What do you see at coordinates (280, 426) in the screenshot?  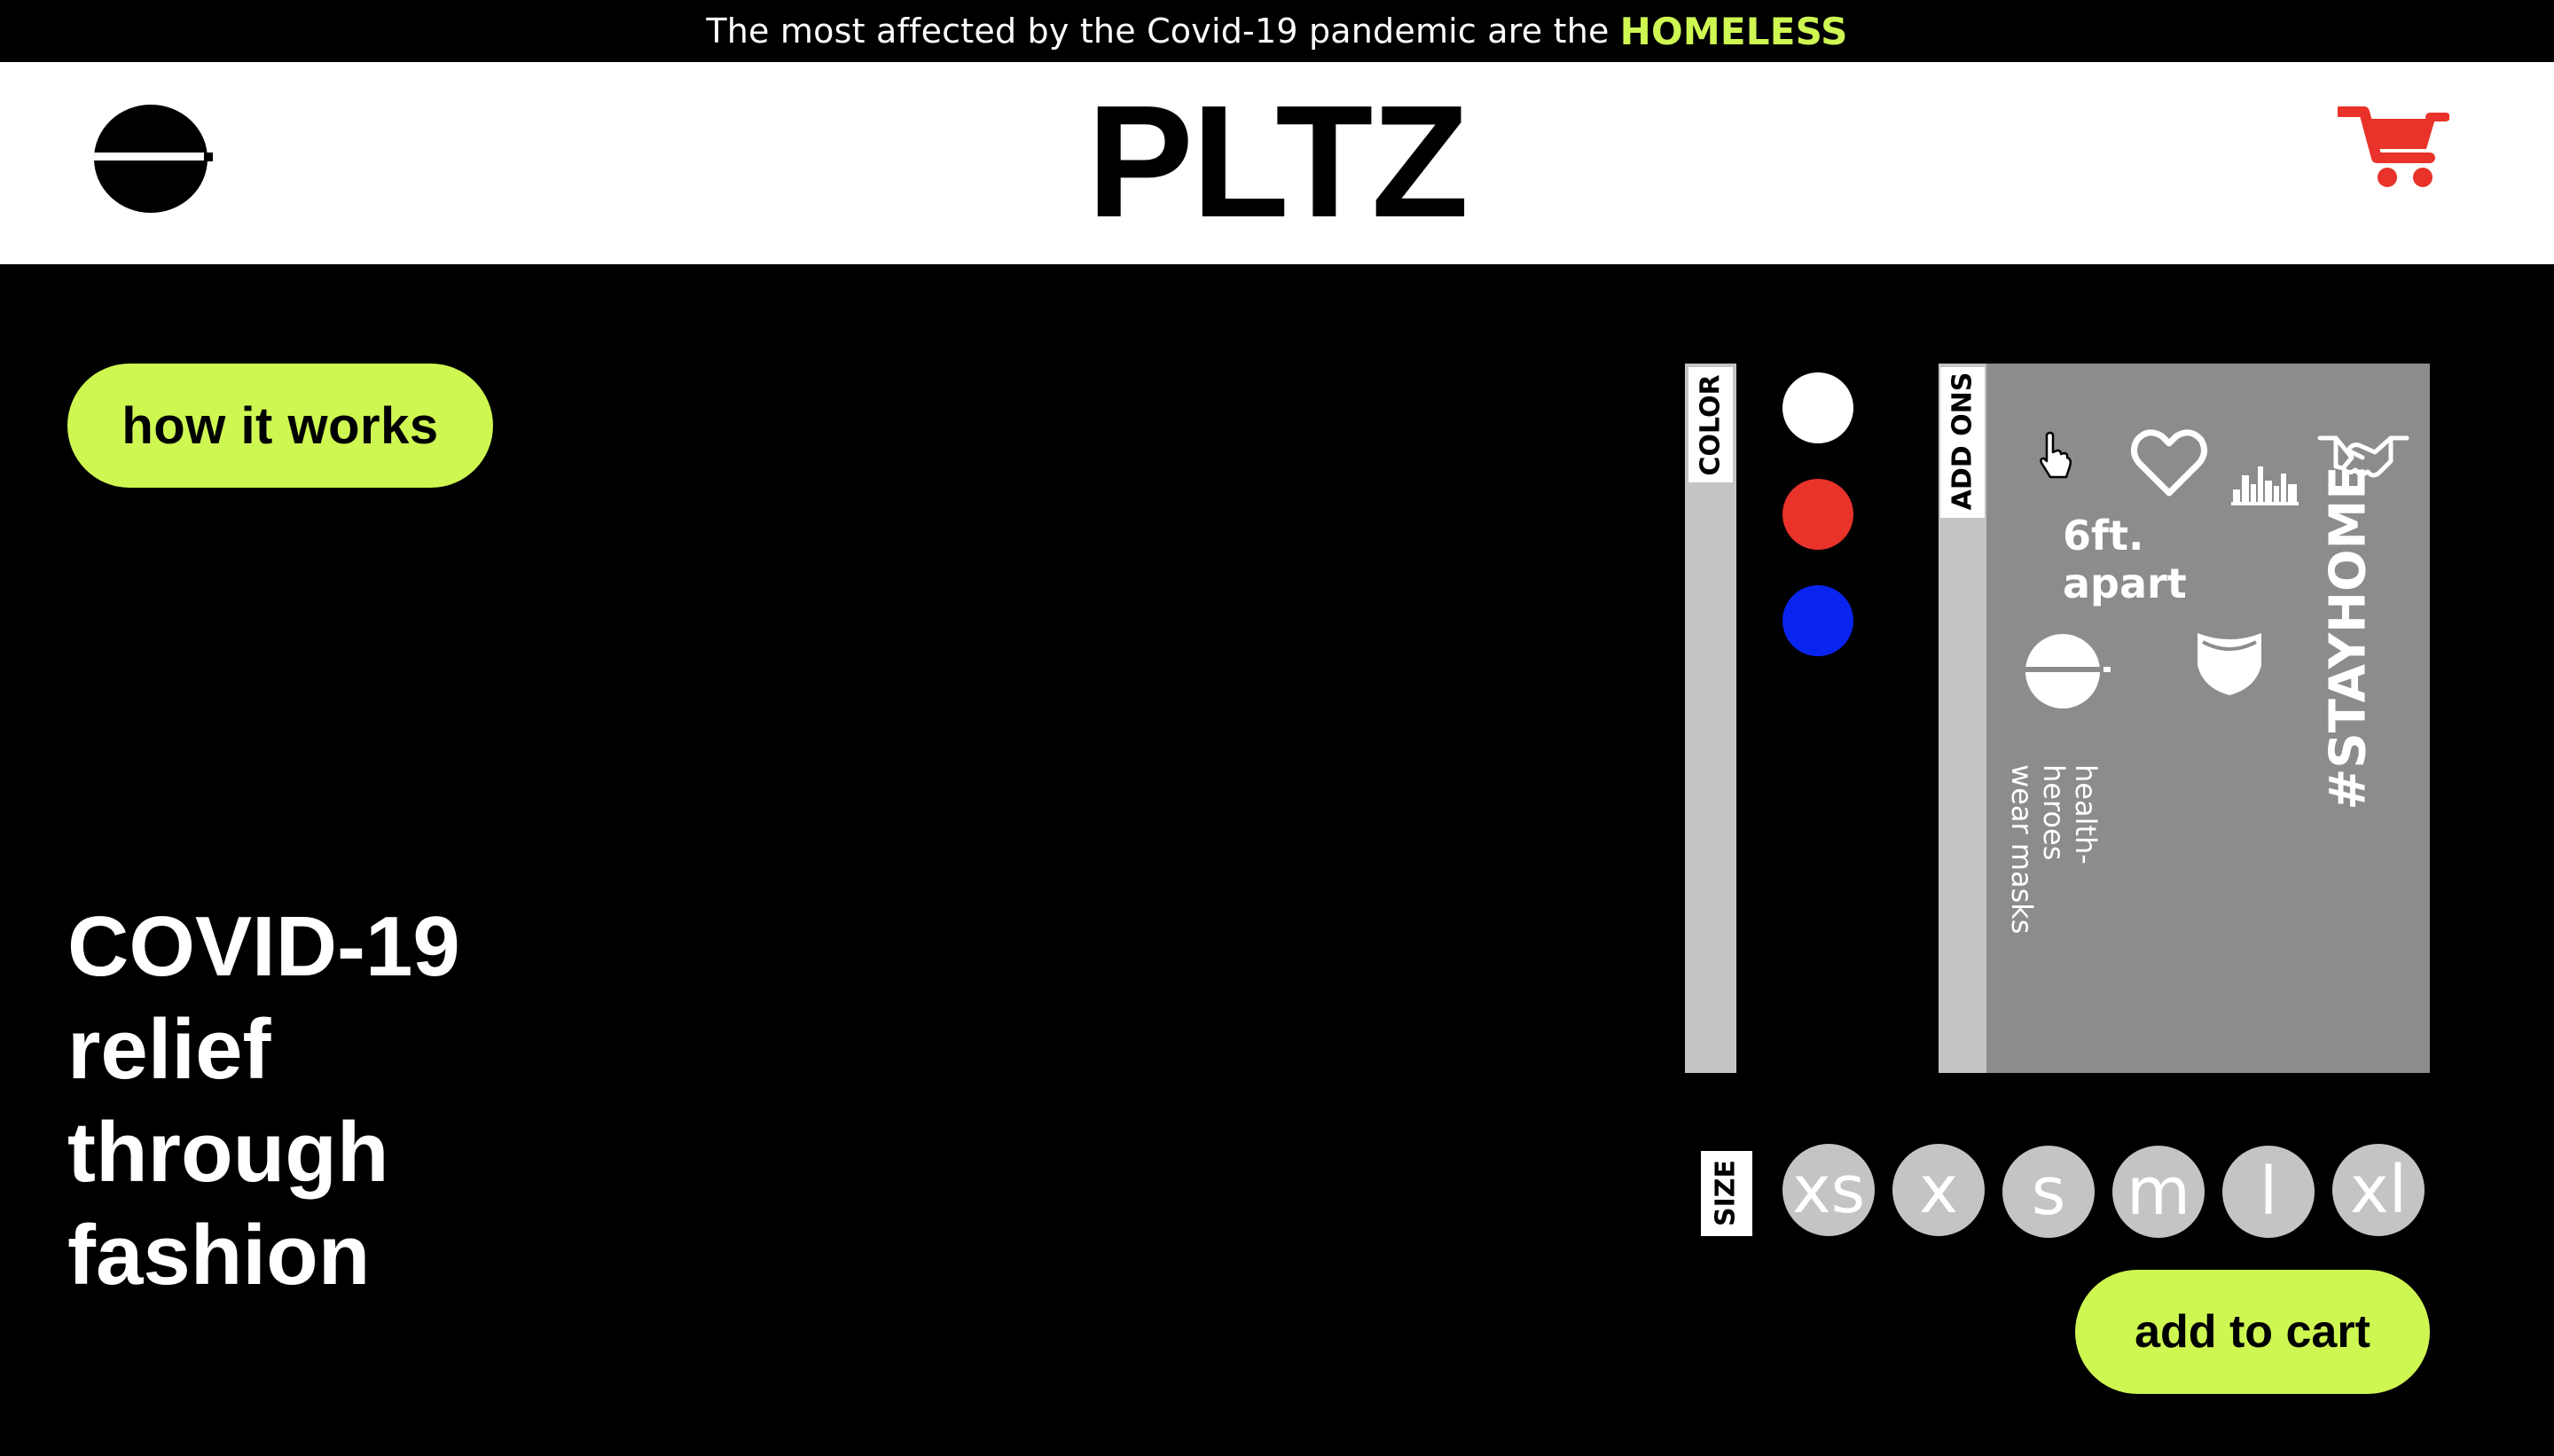 I see `how-it-works-button: how it works` at bounding box center [280, 426].